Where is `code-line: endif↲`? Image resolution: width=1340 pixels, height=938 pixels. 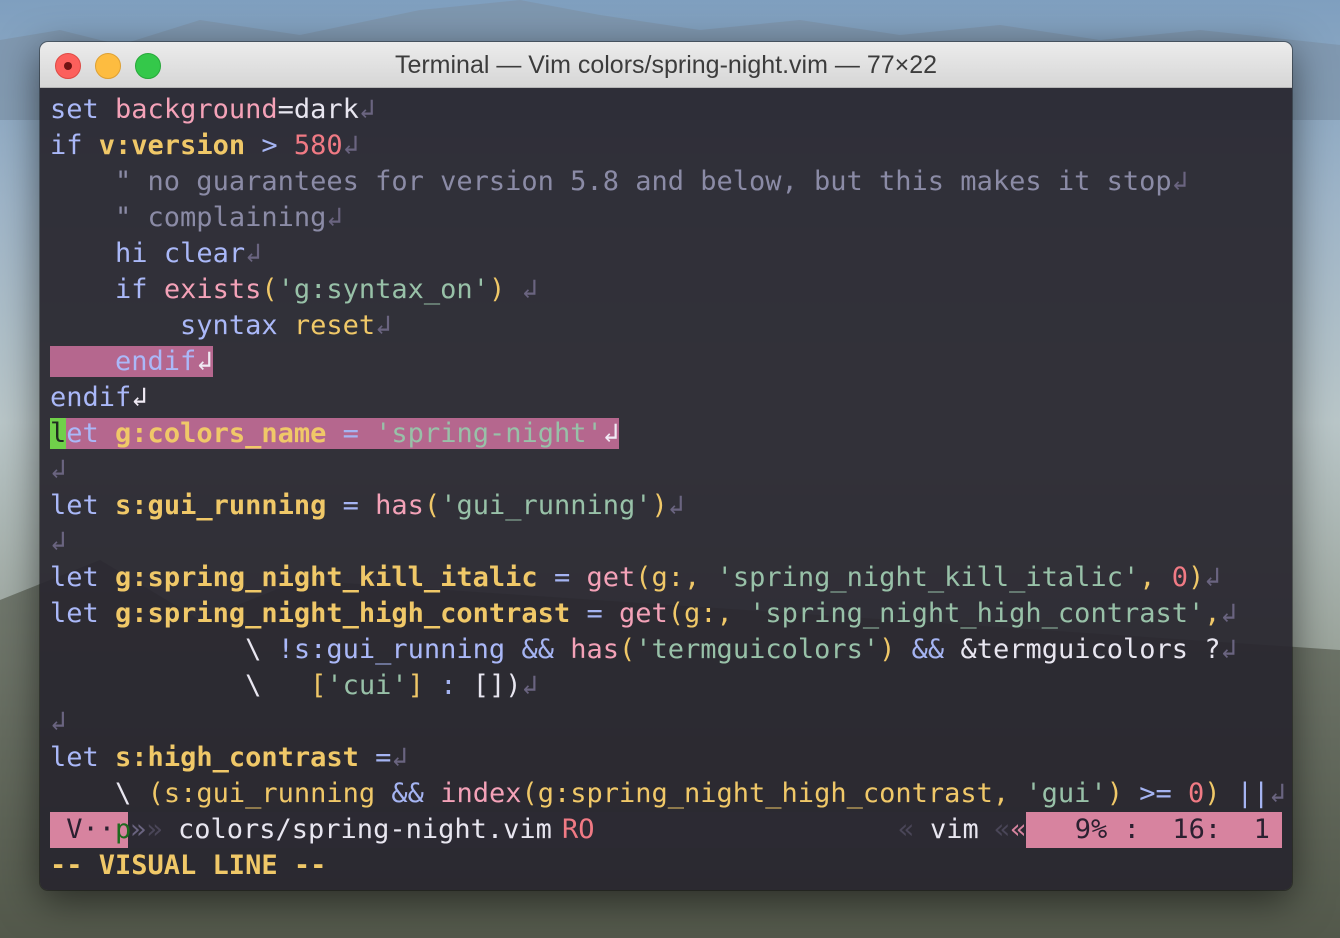
code-line: endif↲ is located at coordinates (99, 397).